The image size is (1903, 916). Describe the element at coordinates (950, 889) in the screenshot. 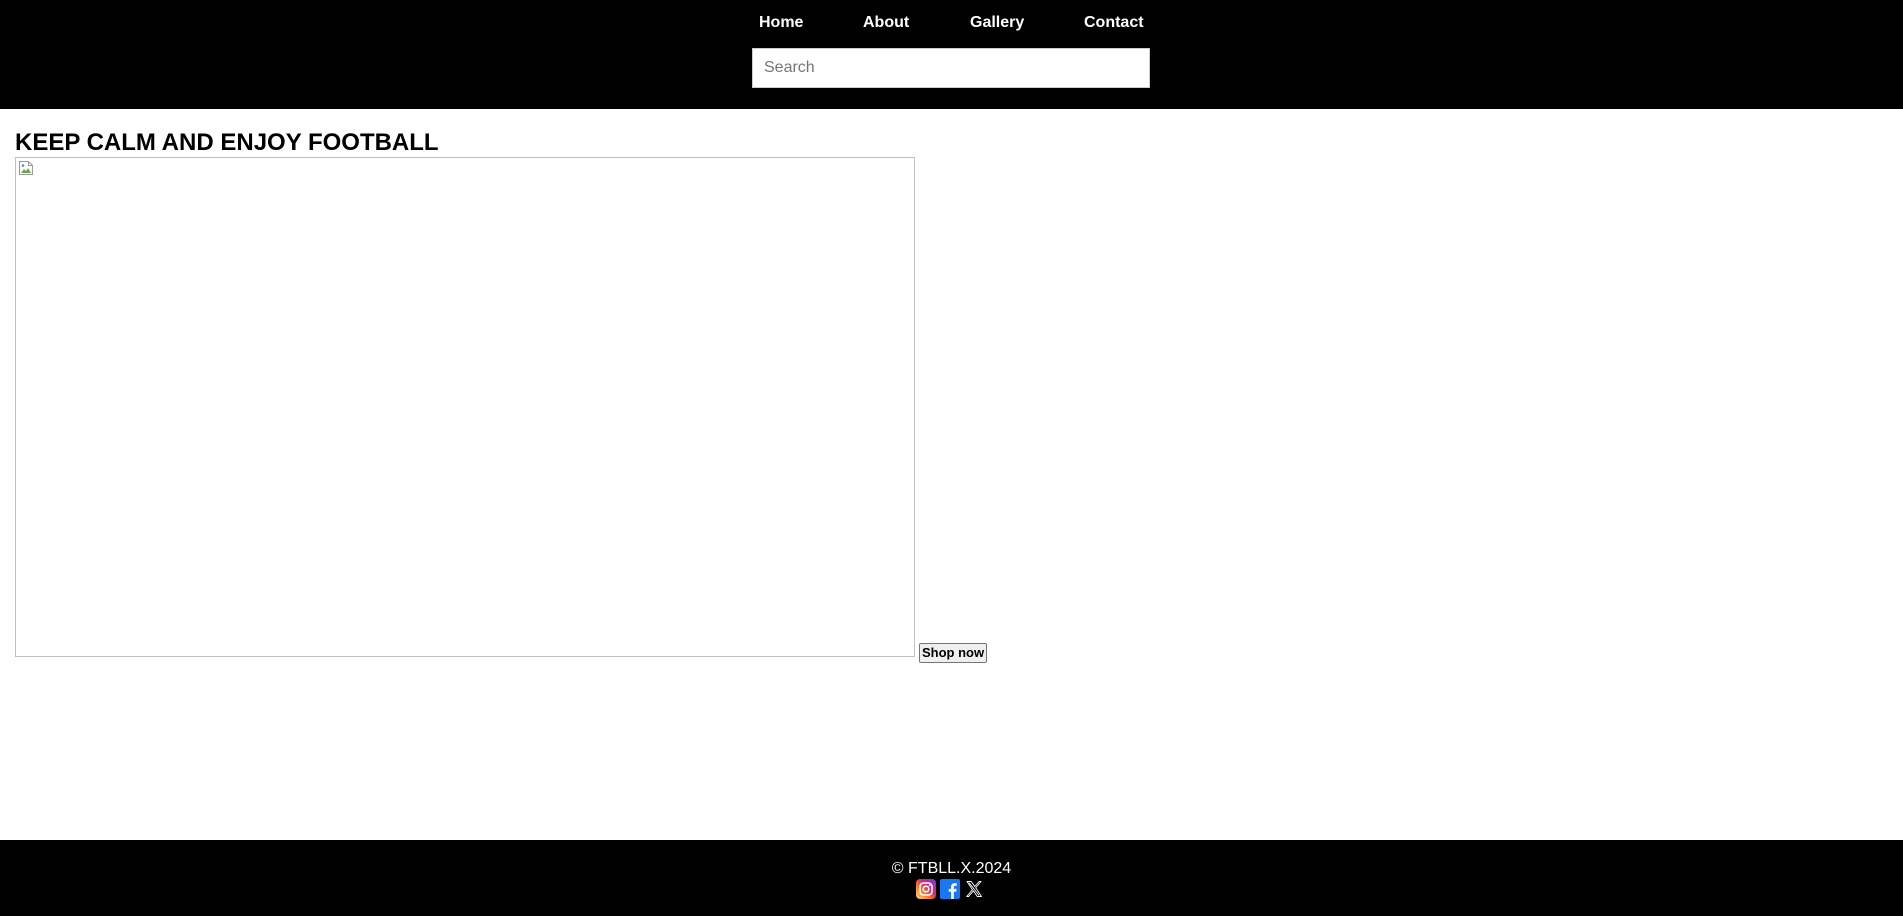

I see `facebook-icon` at that location.